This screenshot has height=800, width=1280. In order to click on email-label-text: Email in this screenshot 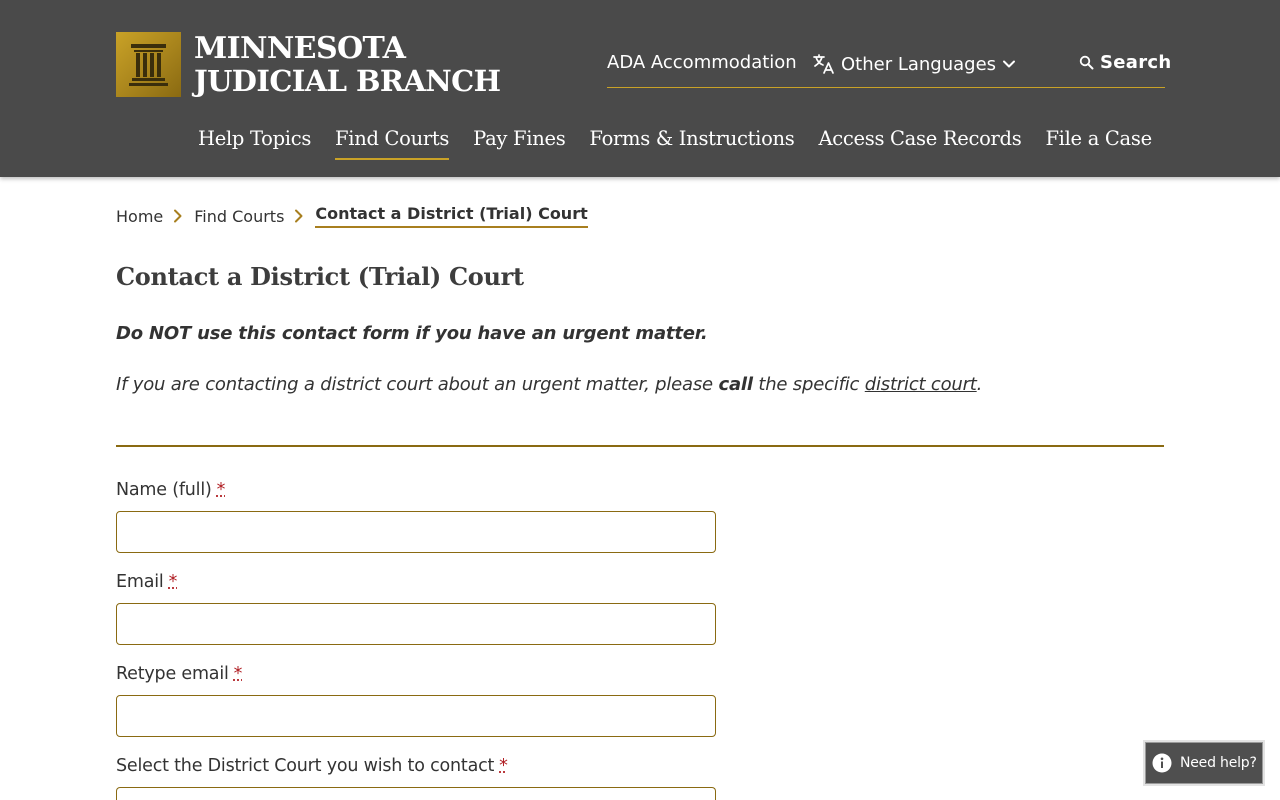, I will do `click(140, 582)`.